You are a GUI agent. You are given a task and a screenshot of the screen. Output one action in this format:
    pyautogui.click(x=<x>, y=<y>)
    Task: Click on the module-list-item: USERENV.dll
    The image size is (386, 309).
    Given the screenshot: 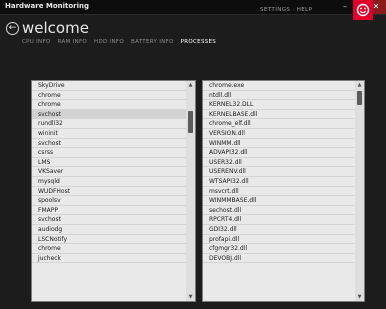 What is the action you would take?
    pyautogui.click(x=279, y=172)
    